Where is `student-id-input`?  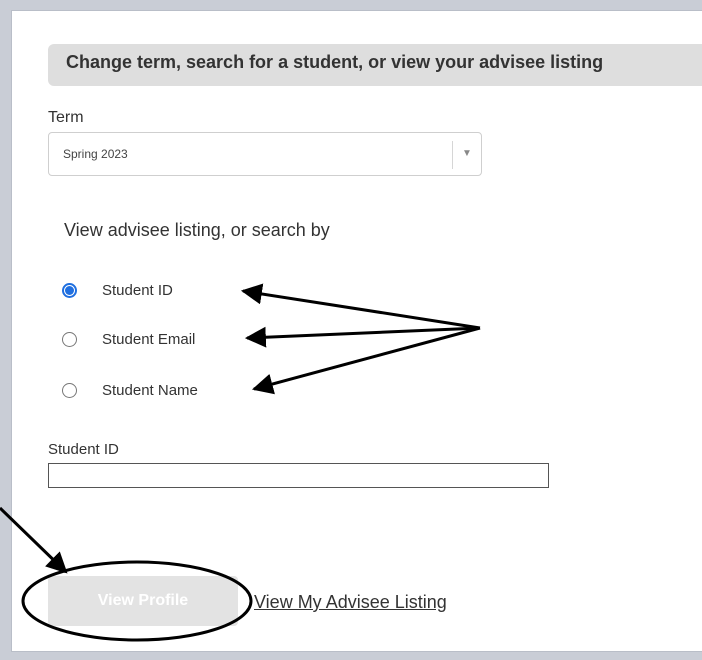
student-id-input is located at coordinates (298, 475).